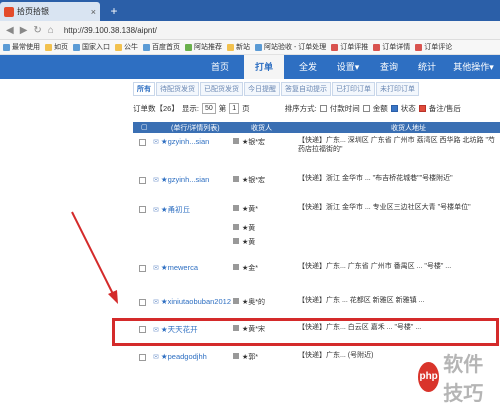  I want to click on watermark: php 软件技巧, so click(459, 377).